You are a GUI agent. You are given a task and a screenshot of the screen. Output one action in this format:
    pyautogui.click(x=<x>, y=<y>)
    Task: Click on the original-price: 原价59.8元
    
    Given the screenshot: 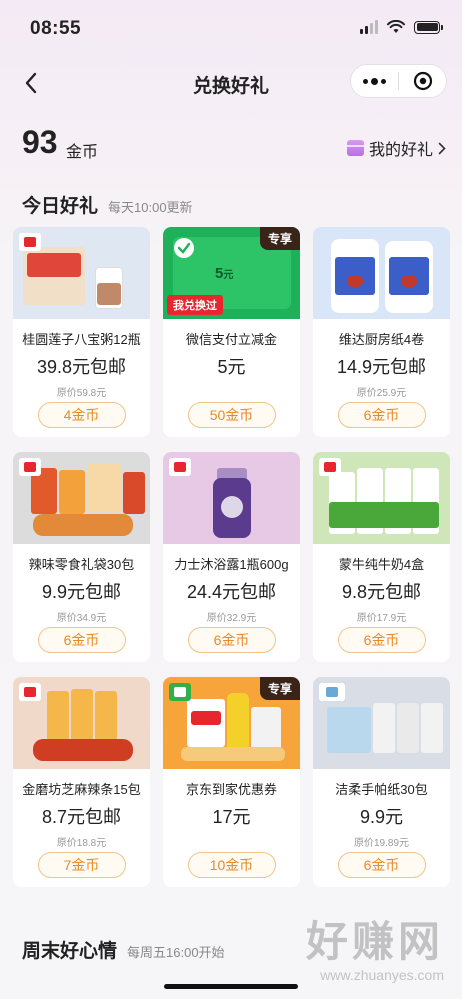 What is the action you would take?
    pyautogui.click(x=81, y=393)
    